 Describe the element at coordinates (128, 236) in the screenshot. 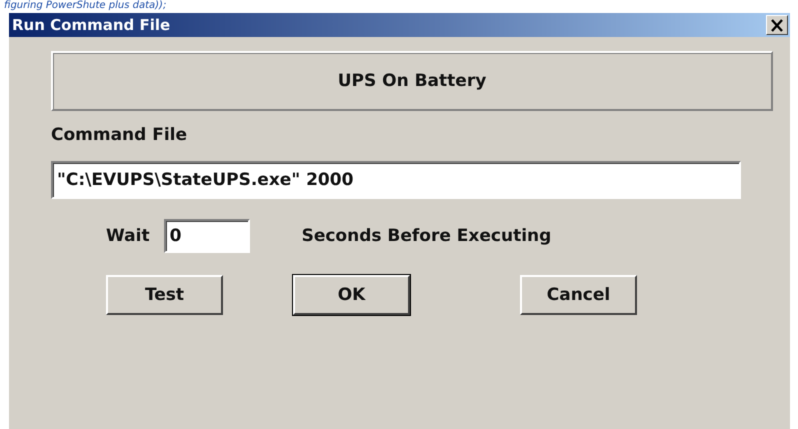

I see `wait-label: Wait` at that location.